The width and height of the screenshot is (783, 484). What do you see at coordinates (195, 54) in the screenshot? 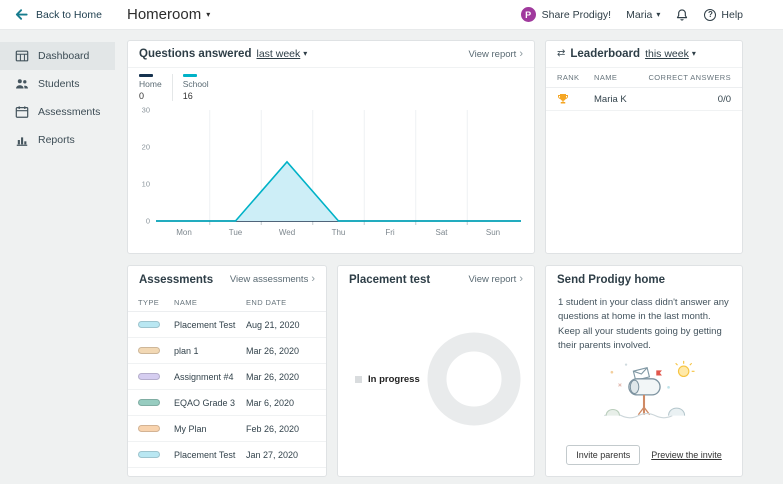
I see `card-title: Questions answered` at bounding box center [195, 54].